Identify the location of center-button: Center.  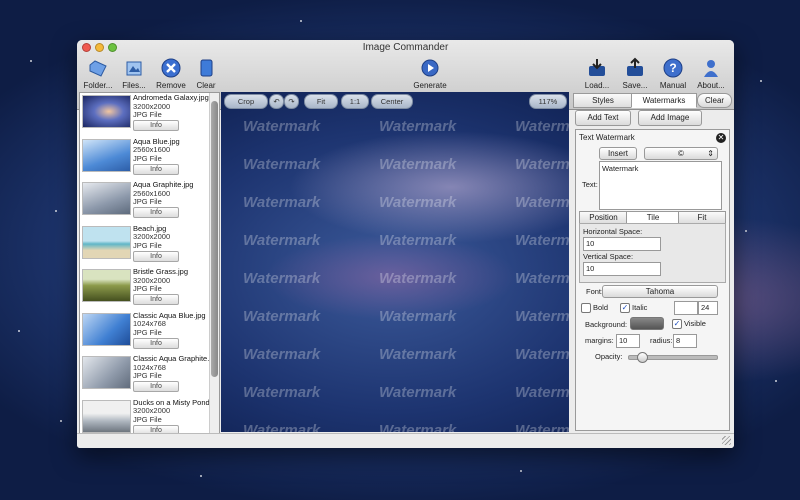
(392, 101).